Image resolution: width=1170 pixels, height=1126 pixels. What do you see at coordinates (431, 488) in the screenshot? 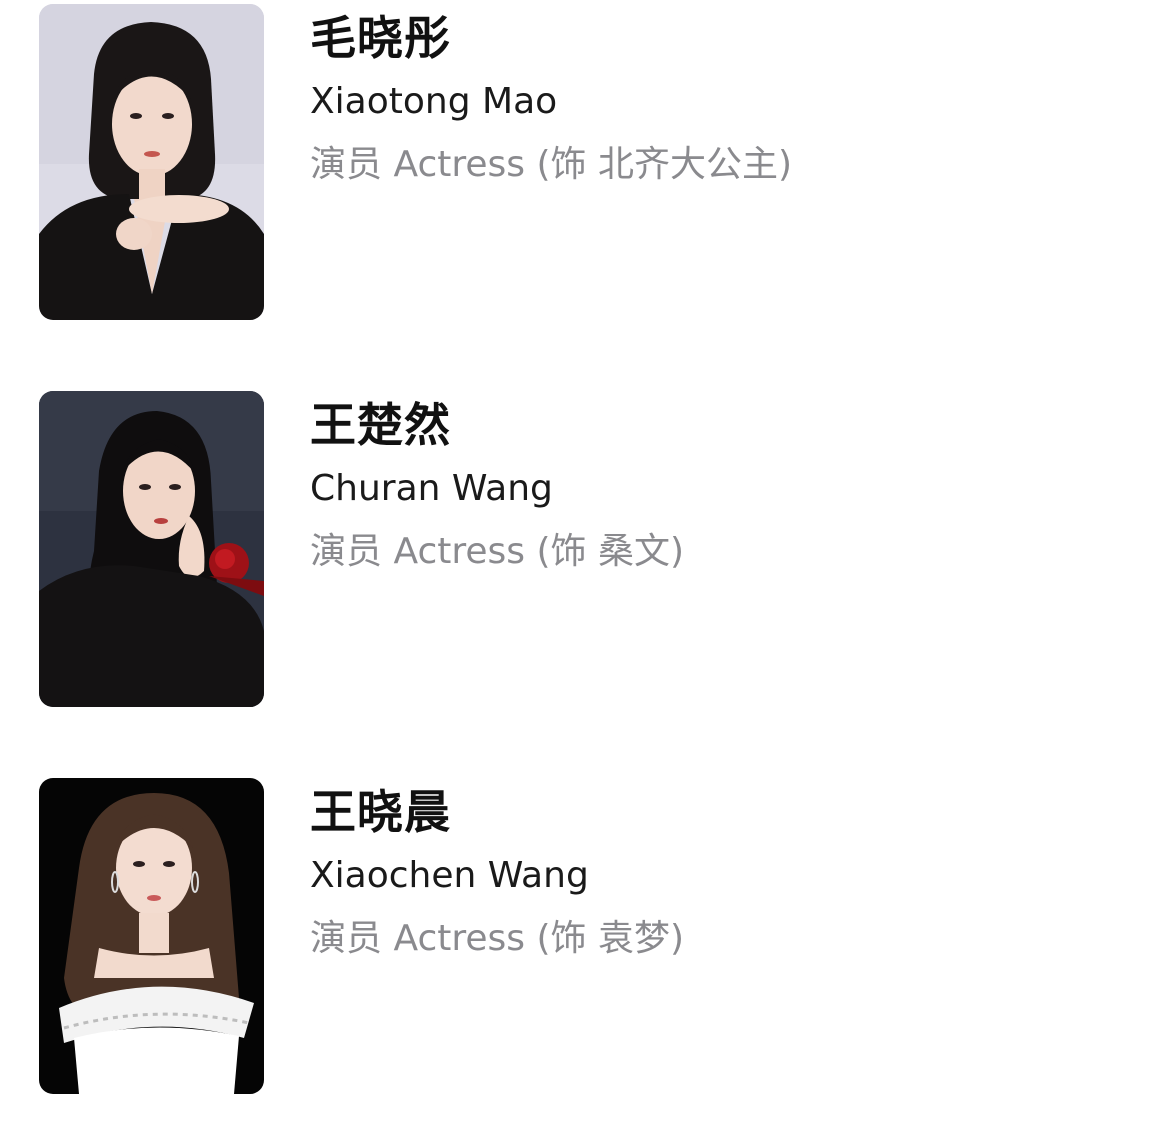
I see `cast-name-english: Churan Wang` at bounding box center [431, 488].